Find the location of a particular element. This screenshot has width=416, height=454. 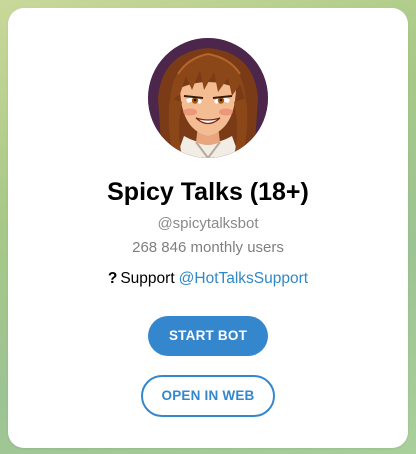

monthly-users-count: 268 846 monthly users is located at coordinates (208, 247).